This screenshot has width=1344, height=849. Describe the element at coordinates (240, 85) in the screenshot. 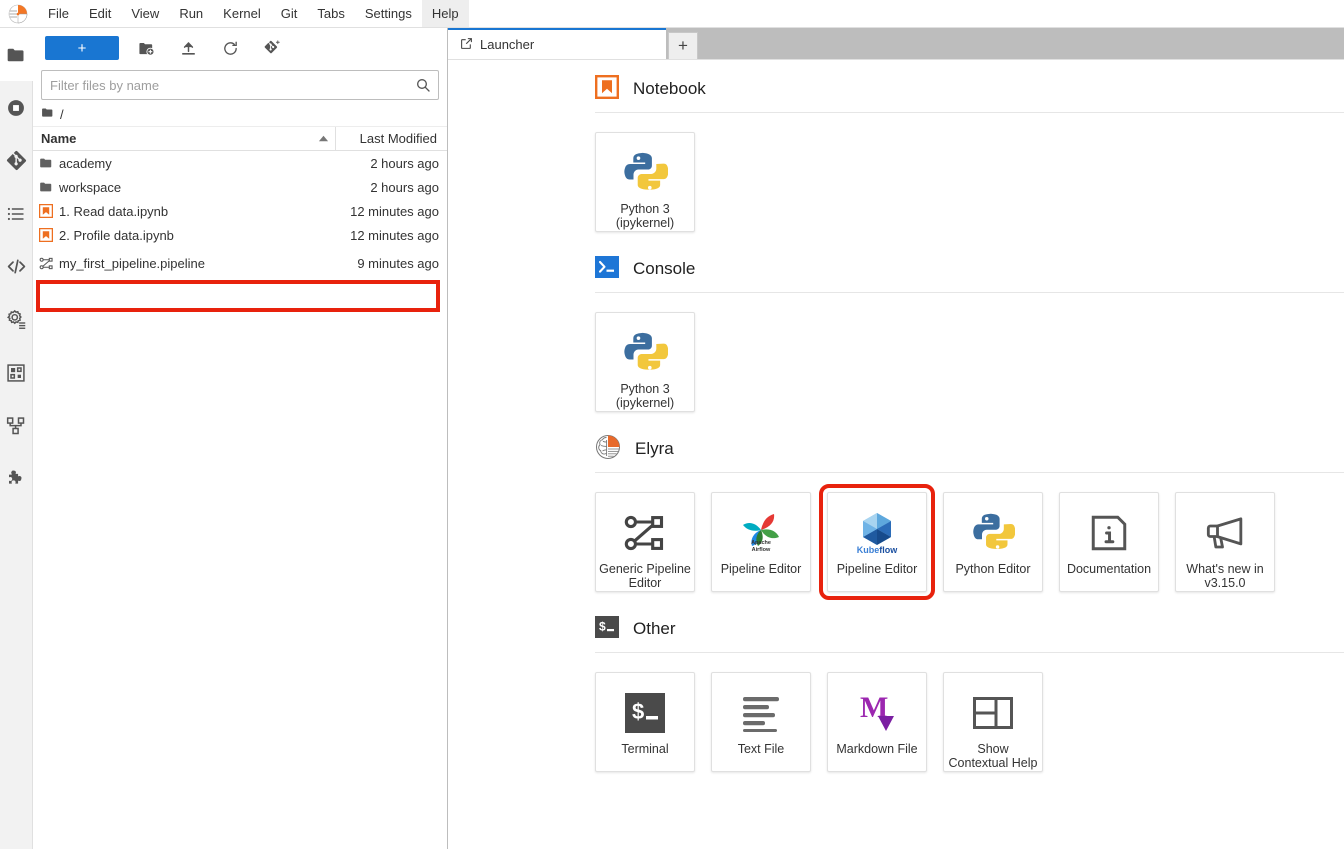

I see `filter-files-input` at that location.